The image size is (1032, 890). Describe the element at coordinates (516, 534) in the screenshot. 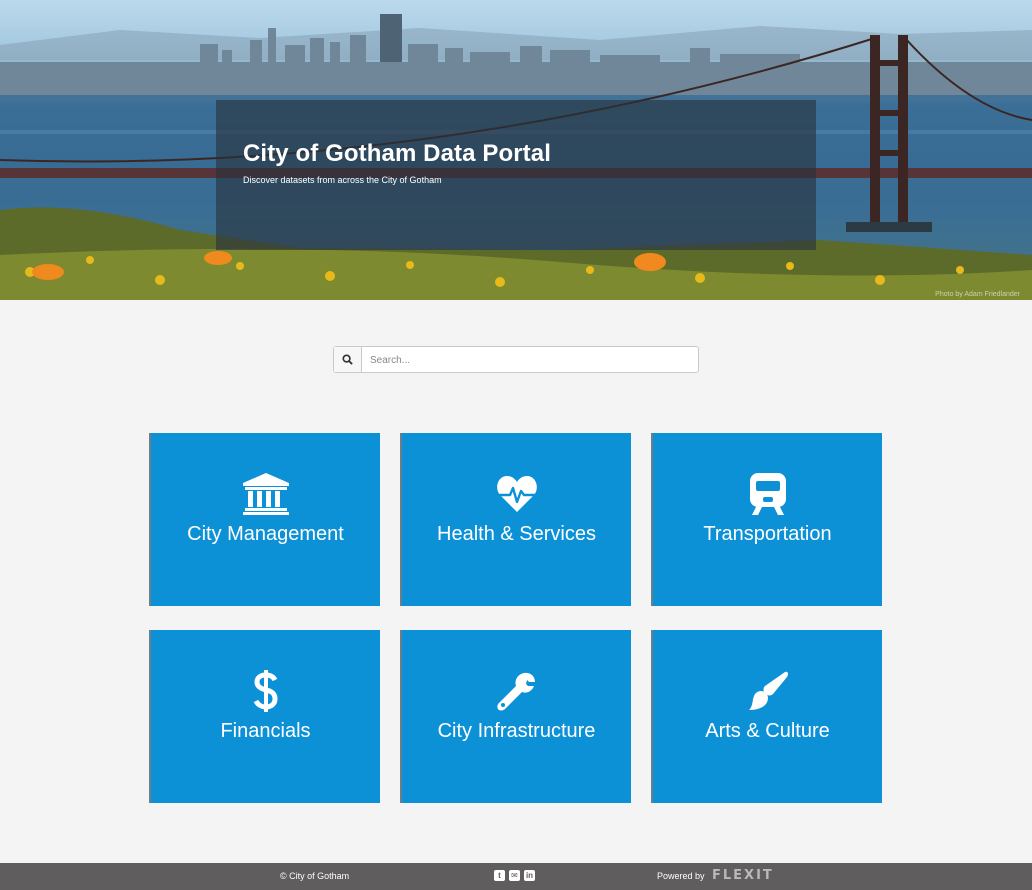

I see `tile-label: Health & Services` at that location.